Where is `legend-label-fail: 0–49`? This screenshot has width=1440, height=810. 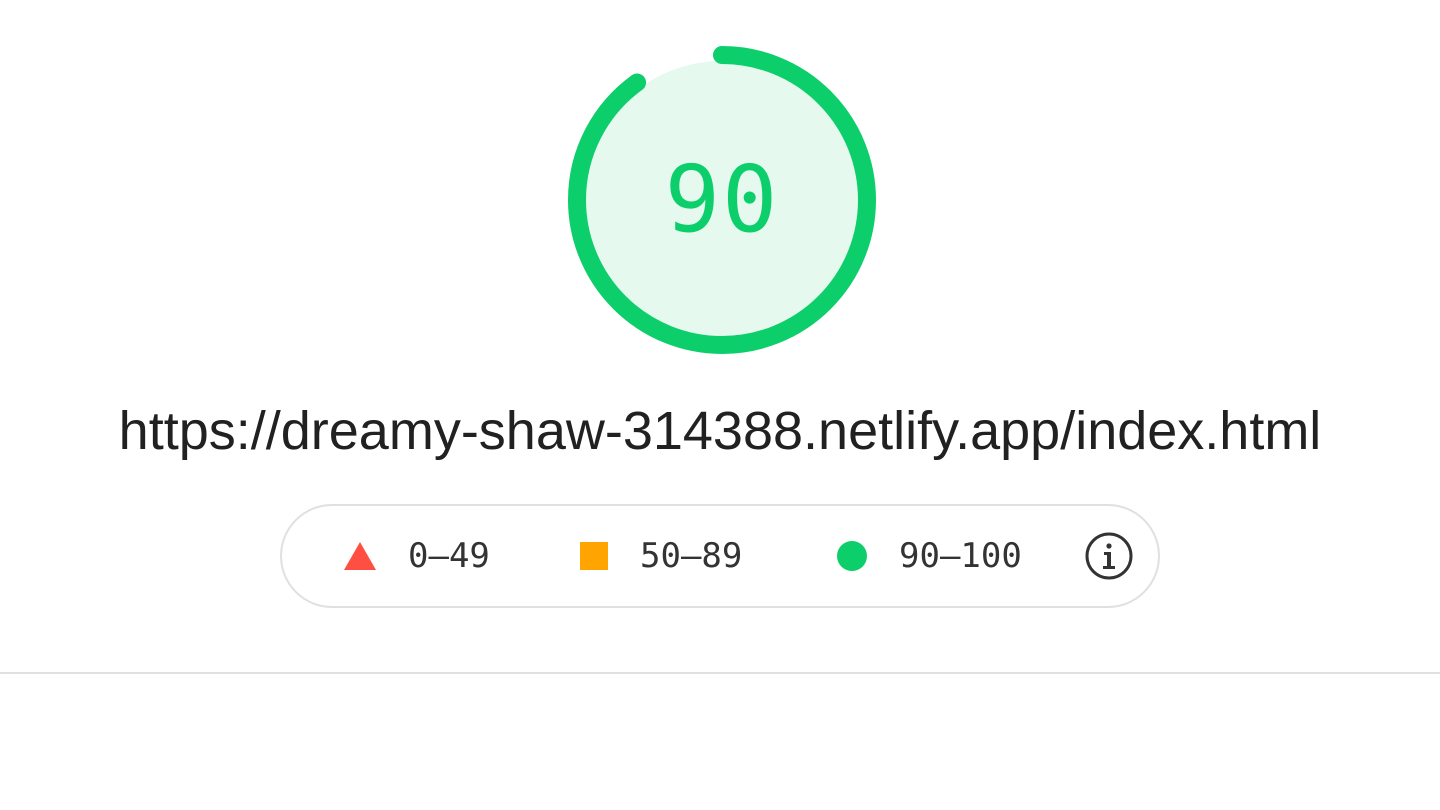 legend-label-fail: 0–49 is located at coordinates (449, 556).